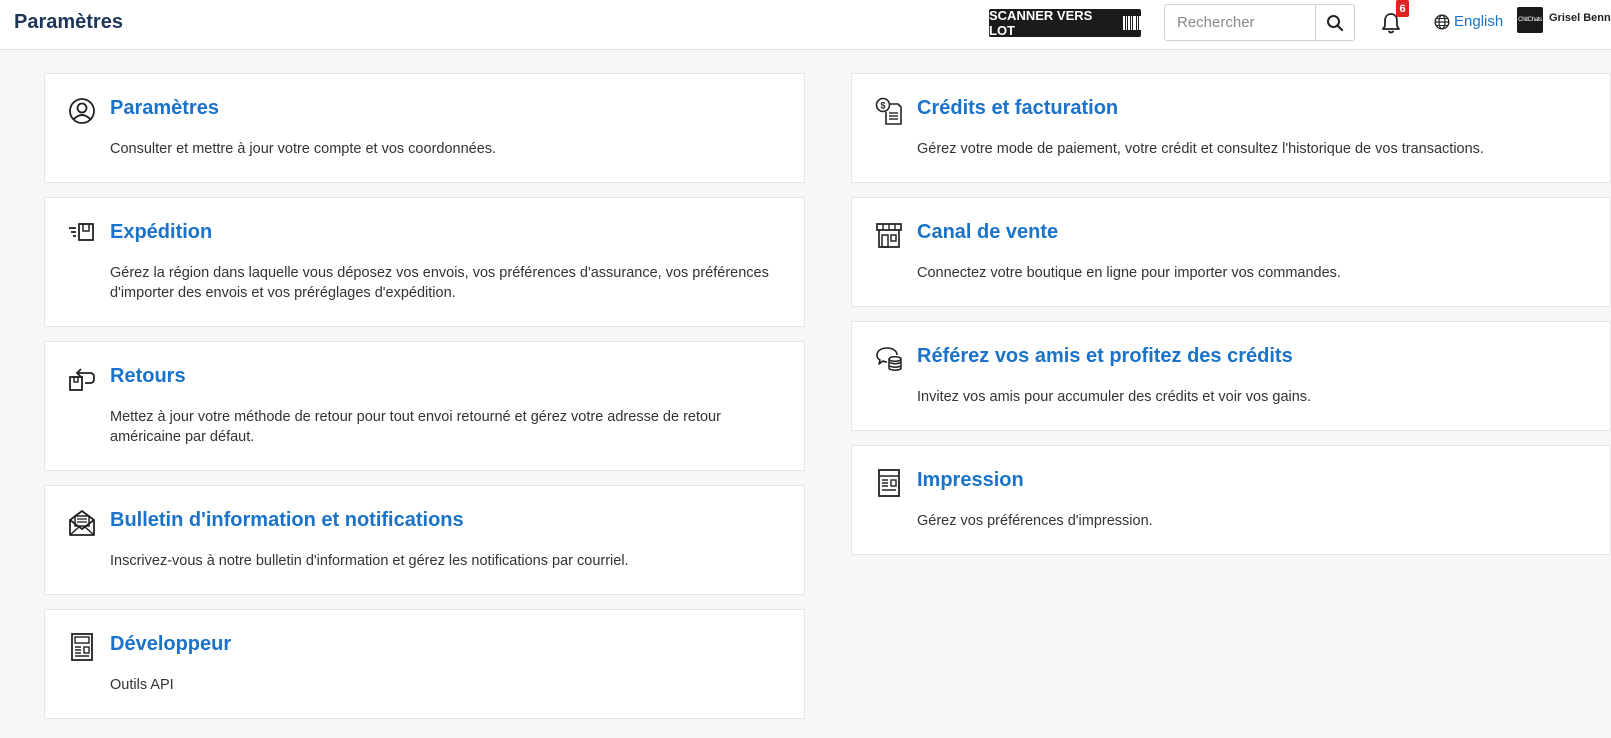 This screenshot has height=738, width=1611. What do you see at coordinates (82, 647) in the screenshot?
I see `developer-document-icon` at bounding box center [82, 647].